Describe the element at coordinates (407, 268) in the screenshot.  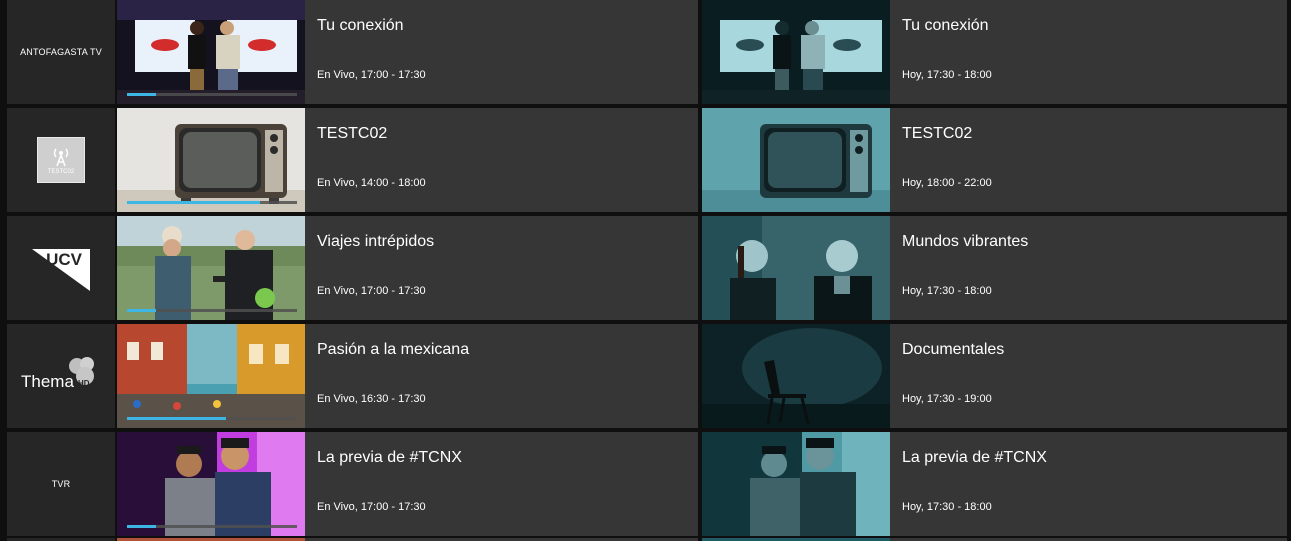
I see `program-now: Viajes intrépidos En Vivo, 17:00 - 17:30` at that location.